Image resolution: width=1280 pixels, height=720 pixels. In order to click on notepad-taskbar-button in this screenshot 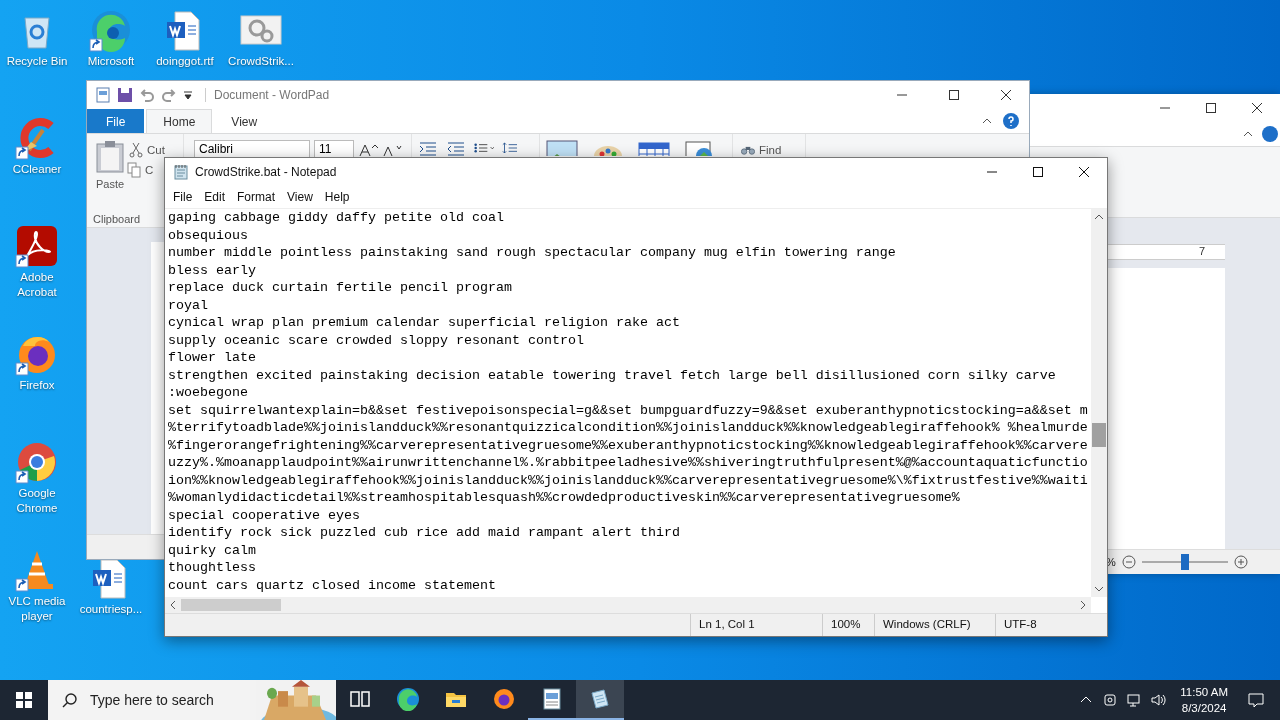, I will do `click(600, 700)`.